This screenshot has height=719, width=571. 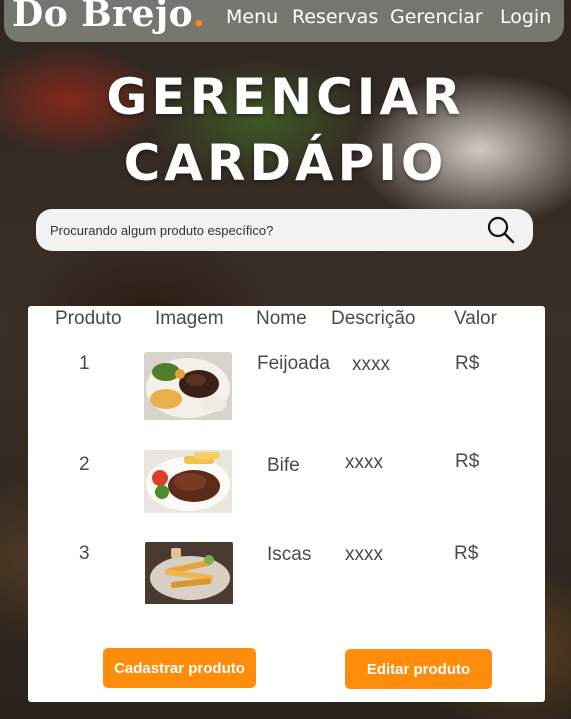 I want to click on search-input, so click(x=260, y=230).